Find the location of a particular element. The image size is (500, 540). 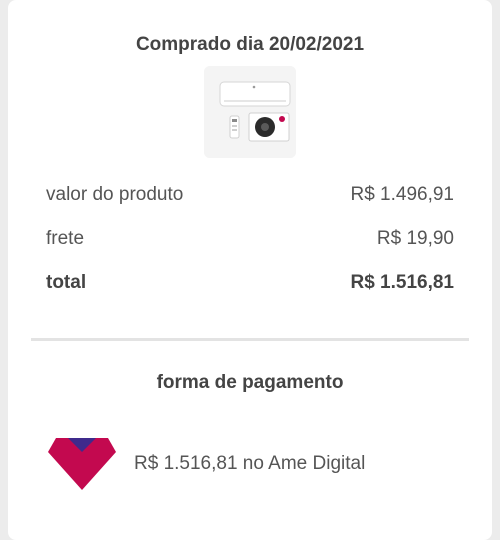

summary-row-label: total is located at coordinates (66, 282).